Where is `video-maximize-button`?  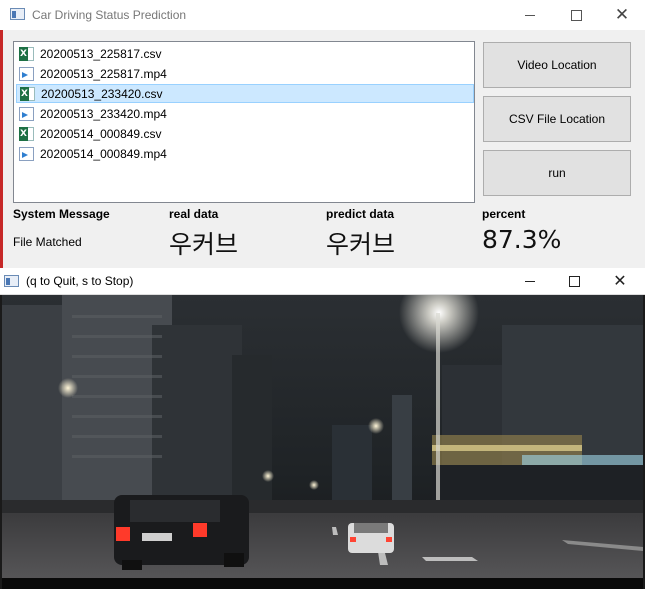 video-maximize-button is located at coordinates (574, 281).